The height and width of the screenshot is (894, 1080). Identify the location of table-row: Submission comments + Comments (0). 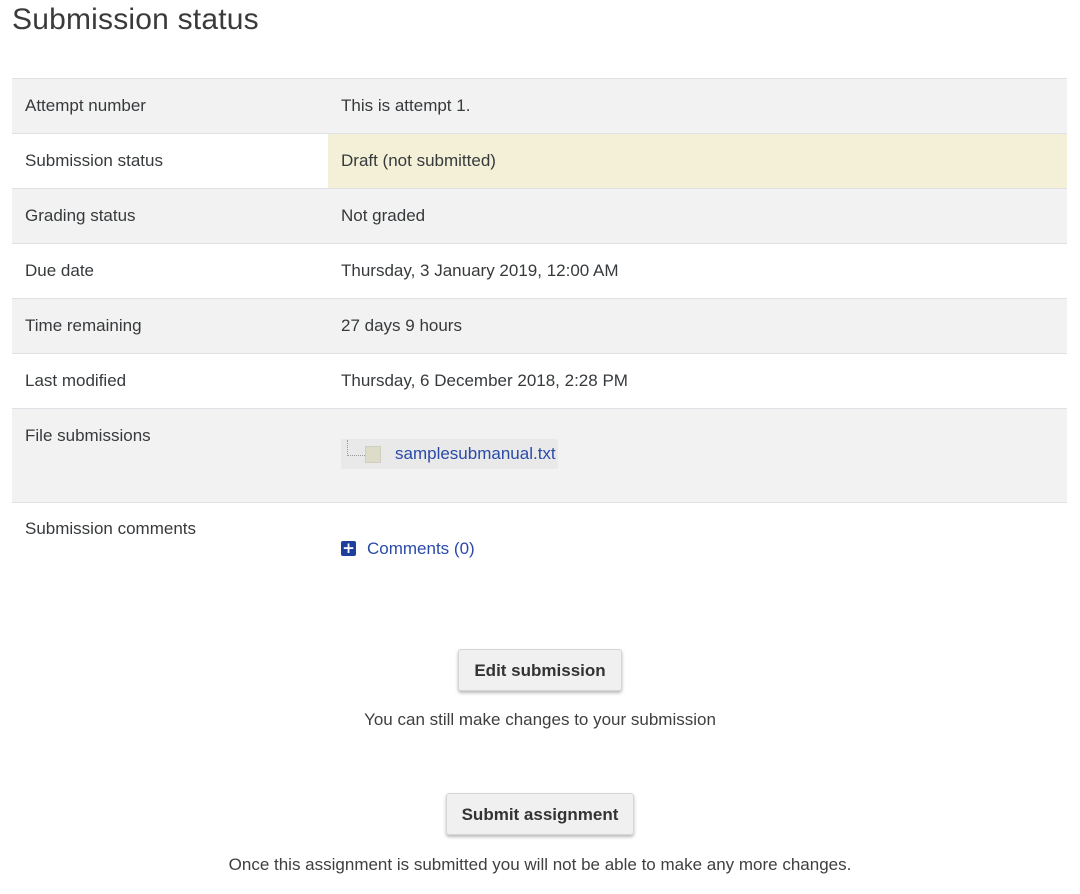
(539, 552).